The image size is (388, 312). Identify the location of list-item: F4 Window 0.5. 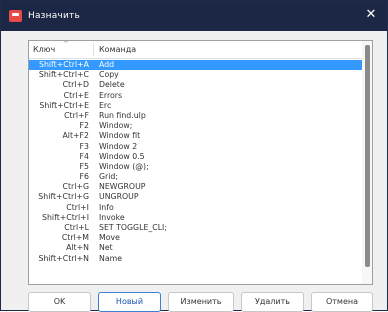
(196, 157).